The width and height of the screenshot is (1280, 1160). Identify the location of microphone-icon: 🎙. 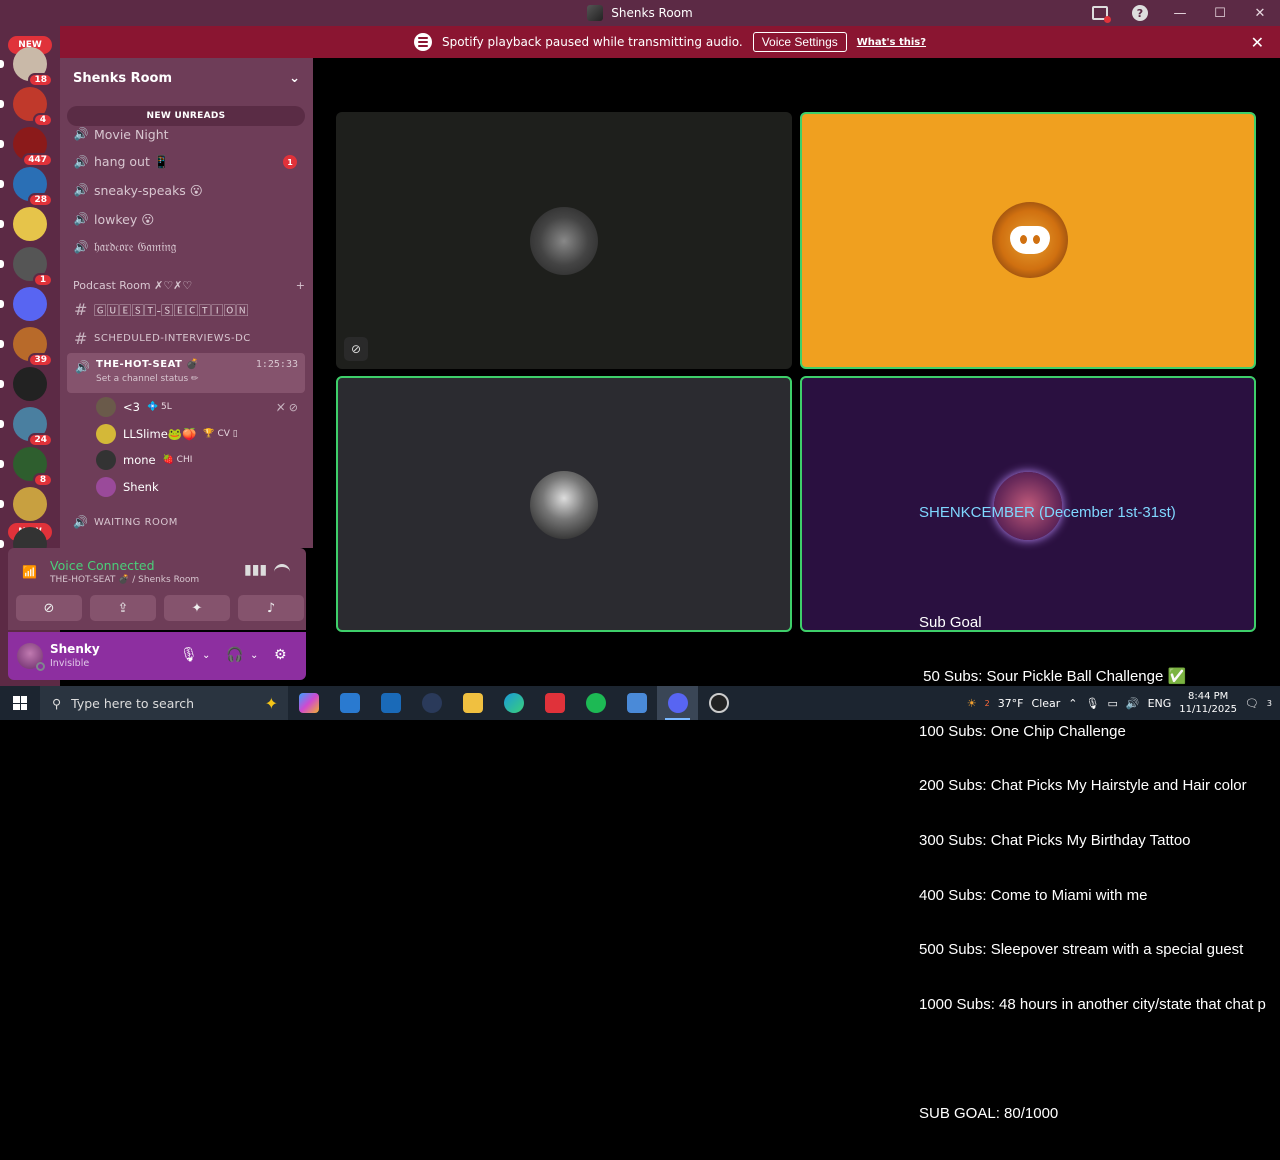
(189, 655).